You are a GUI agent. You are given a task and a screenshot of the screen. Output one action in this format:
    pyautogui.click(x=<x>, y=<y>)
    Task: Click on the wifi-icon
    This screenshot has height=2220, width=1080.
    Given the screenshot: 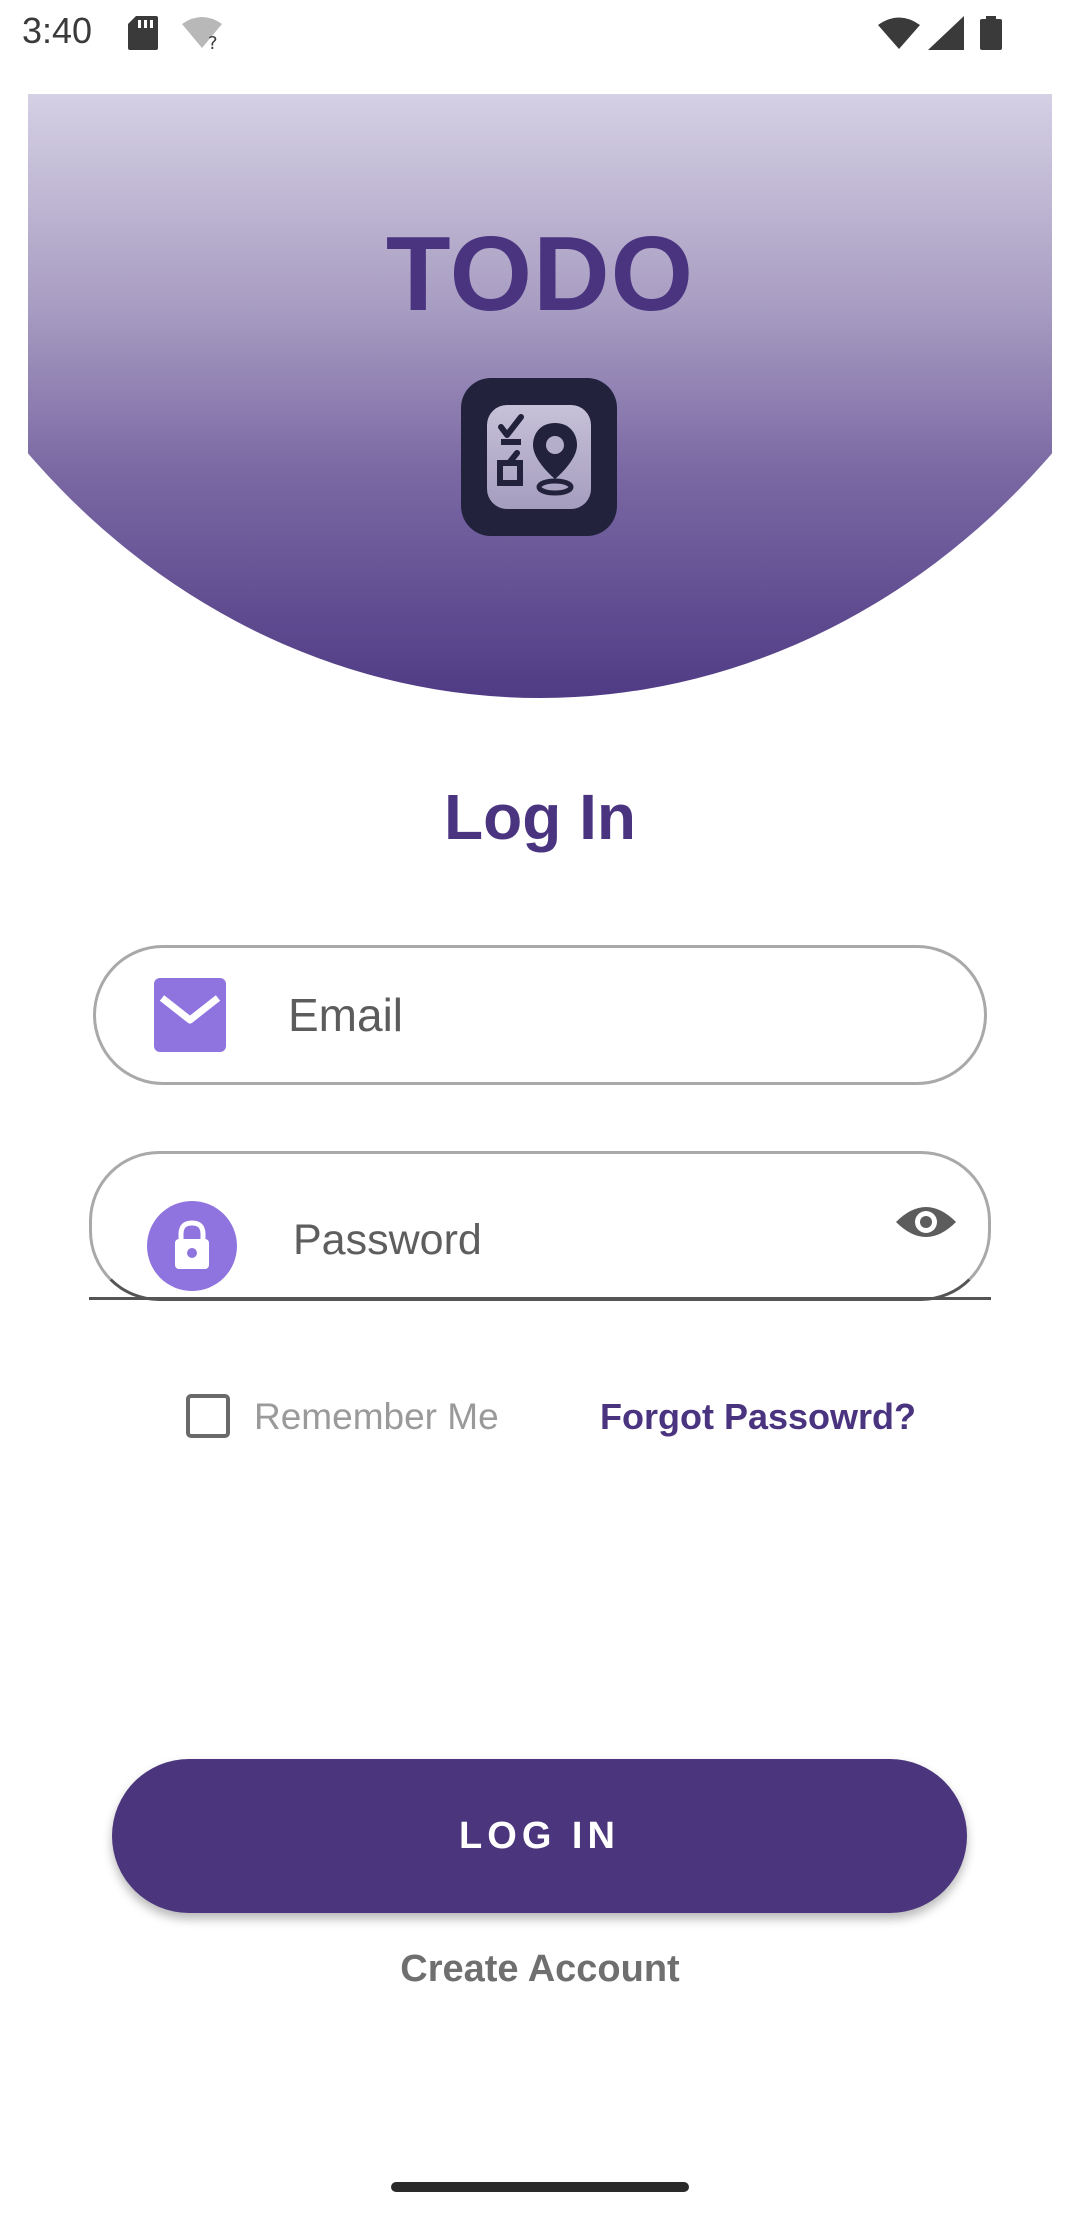 What is the action you would take?
    pyautogui.click(x=899, y=35)
    